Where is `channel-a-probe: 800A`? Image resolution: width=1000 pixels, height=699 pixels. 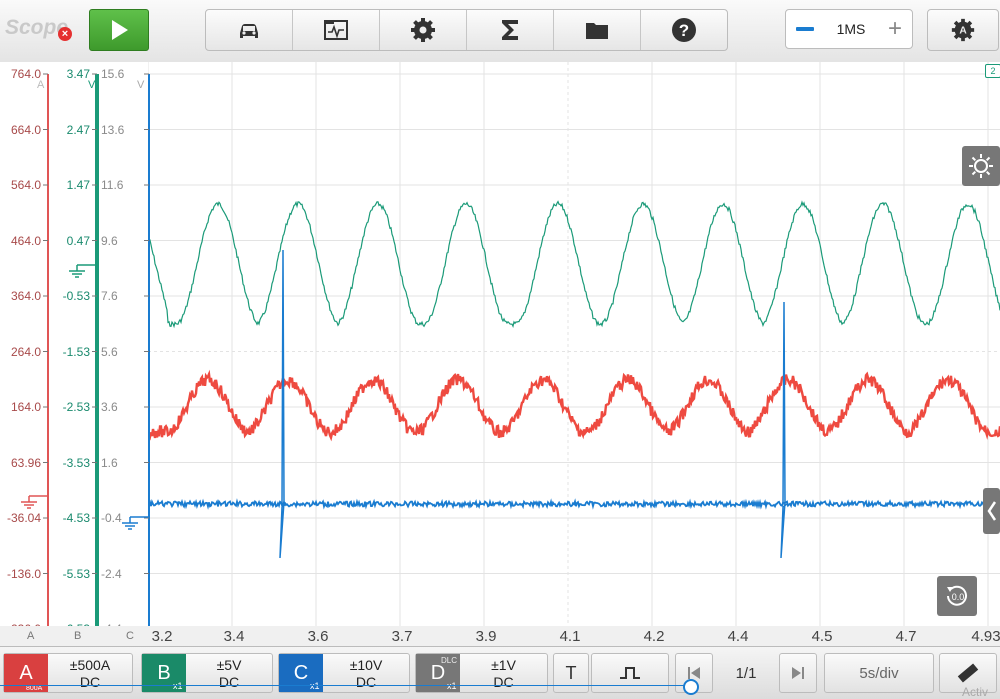 channel-a-probe: 800A is located at coordinates (34, 688).